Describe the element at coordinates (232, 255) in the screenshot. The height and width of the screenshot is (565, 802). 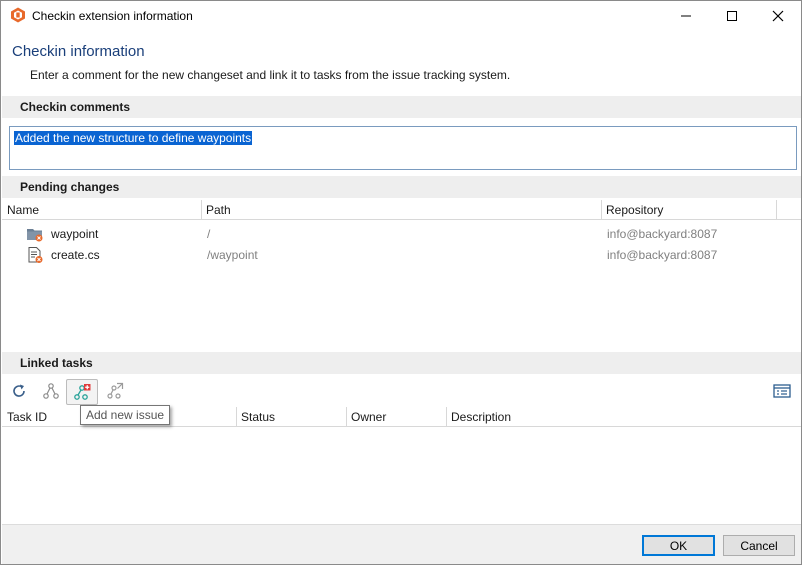
I see `pending-item-path: /waypoint` at that location.